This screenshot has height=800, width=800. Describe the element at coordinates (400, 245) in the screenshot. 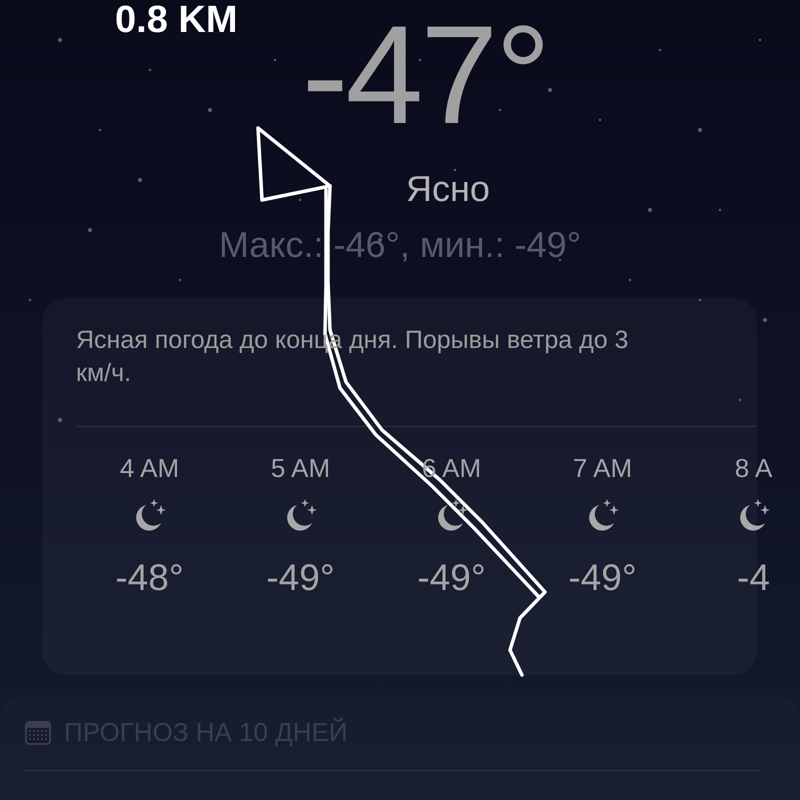

I see `high-low-label: Макс.: -46°, мин.: -49°` at that location.